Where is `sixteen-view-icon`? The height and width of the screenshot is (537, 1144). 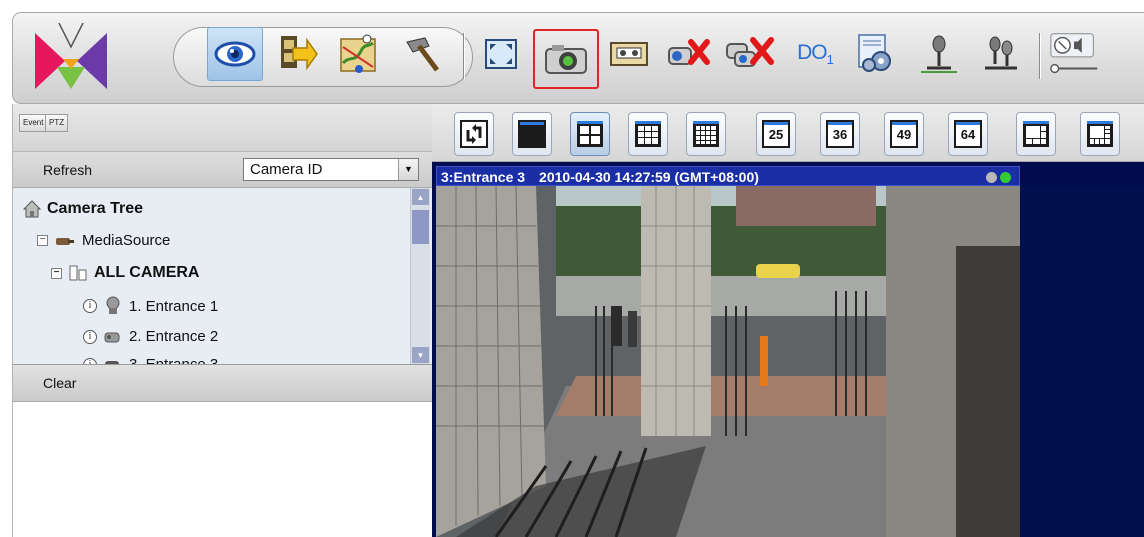 sixteen-view-icon is located at coordinates (706, 134).